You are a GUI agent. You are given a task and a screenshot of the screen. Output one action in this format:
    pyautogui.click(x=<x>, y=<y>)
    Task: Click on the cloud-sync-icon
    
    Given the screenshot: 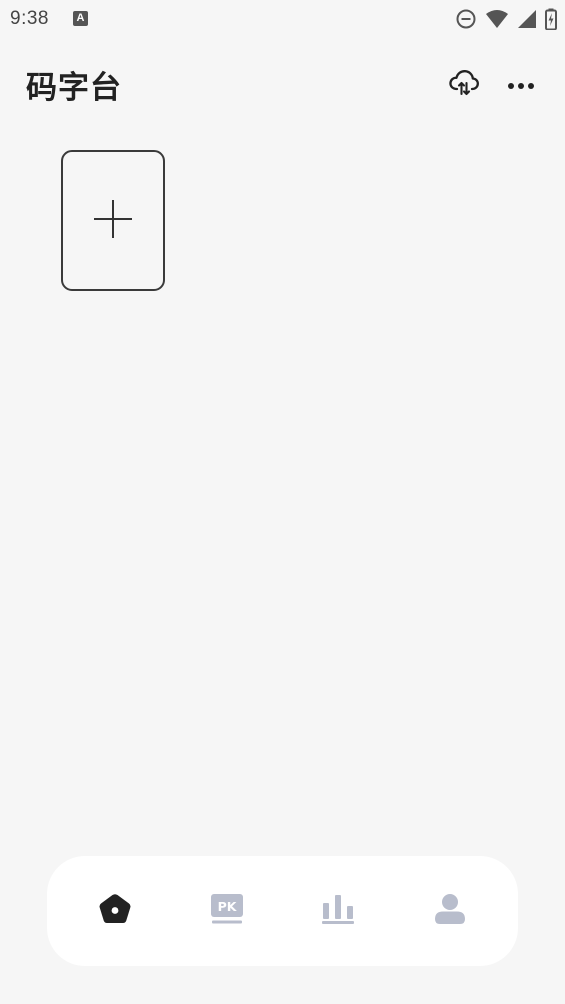 What is the action you would take?
    pyautogui.click(x=464, y=84)
    